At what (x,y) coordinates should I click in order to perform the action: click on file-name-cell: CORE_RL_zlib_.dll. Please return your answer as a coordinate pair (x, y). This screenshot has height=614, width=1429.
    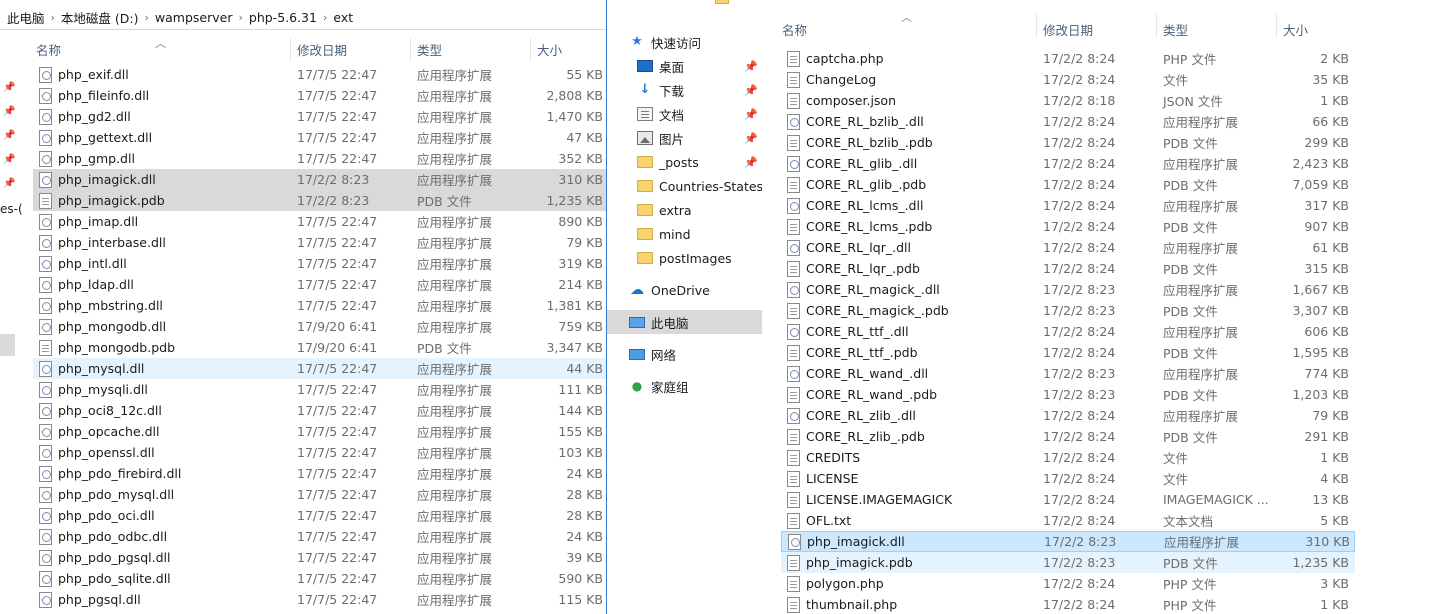
    Looking at the image, I should click on (851, 415).